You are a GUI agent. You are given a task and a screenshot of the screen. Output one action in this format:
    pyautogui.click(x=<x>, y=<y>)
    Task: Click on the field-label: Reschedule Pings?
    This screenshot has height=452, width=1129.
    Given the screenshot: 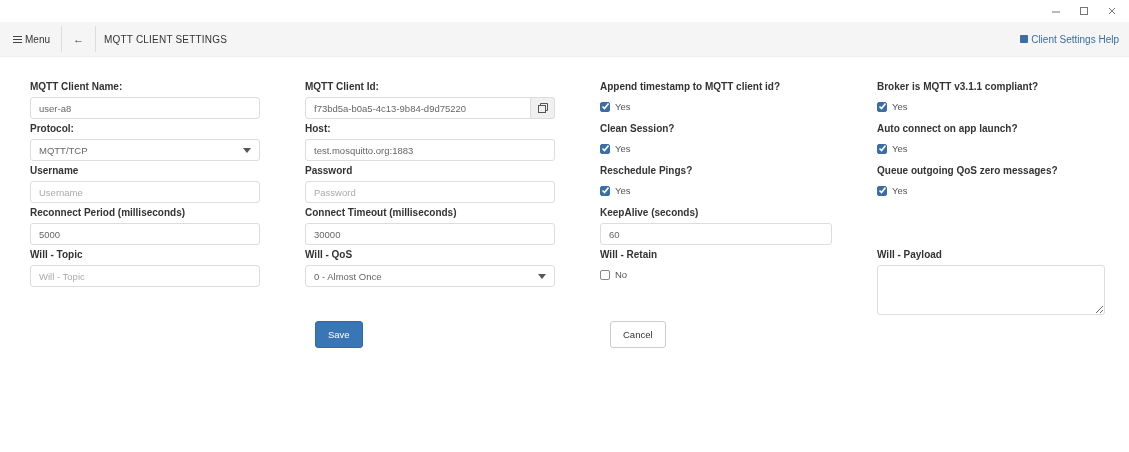 What is the action you would take?
    pyautogui.click(x=647, y=170)
    